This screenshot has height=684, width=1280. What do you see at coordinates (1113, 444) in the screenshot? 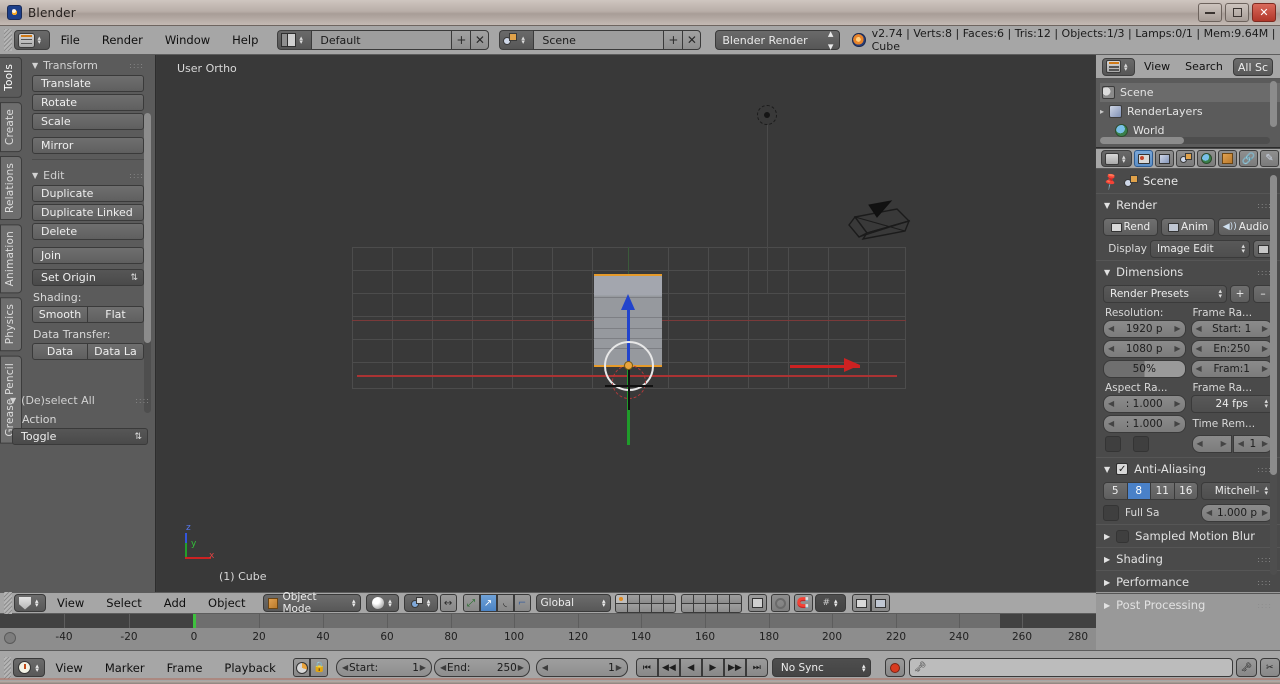
I see `border-toggle` at bounding box center [1113, 444].